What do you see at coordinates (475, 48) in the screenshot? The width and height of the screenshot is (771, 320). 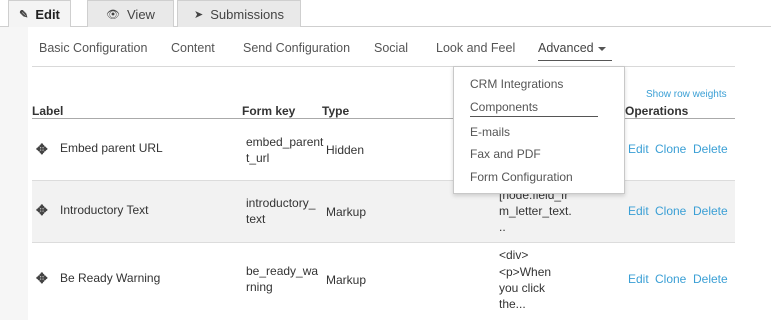 I see `subtab-look-and-feel: Look and Feel` at bounding box center [475, 48].